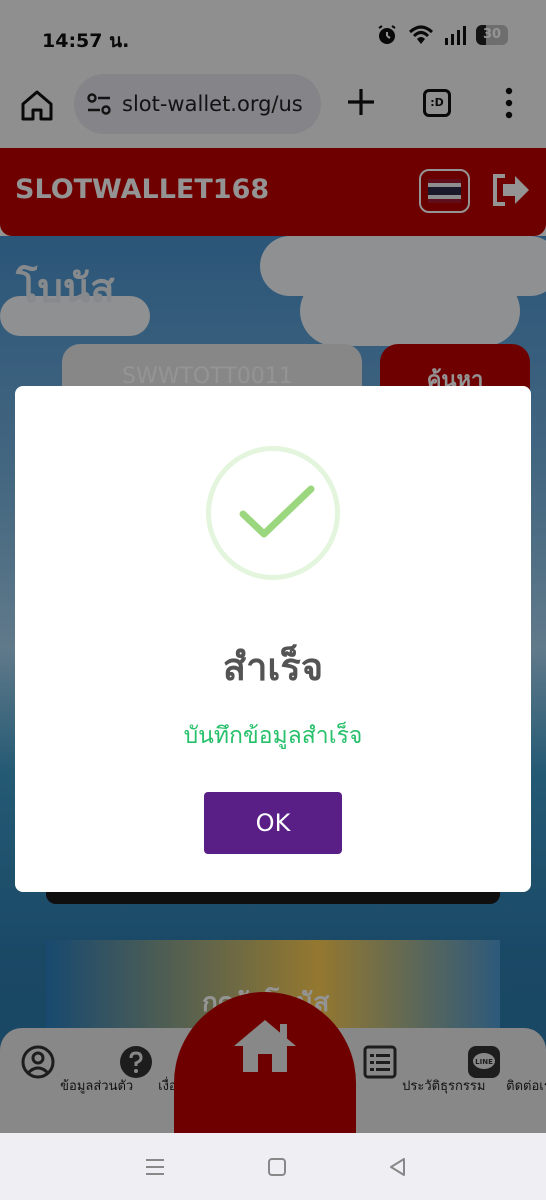 The width and height of the screenshot is (546, 1200). What do you see at coordinates (277, 511) in the screenshot?
I see `checkmark-icon` at bounding box center [277, 511].